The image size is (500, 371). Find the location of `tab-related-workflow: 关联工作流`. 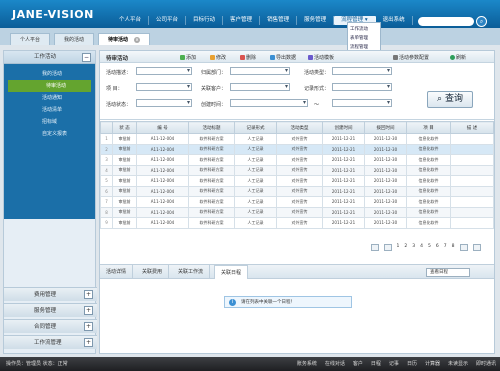

tab-related-workflow: 关联工作流 is located at coordinates (191, 272).